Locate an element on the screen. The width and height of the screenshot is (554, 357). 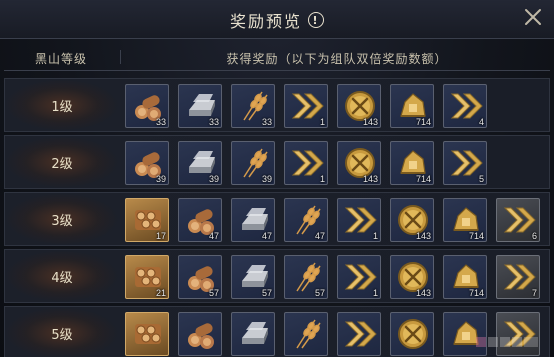
wheat-icon is located at coordinates (308, 334).